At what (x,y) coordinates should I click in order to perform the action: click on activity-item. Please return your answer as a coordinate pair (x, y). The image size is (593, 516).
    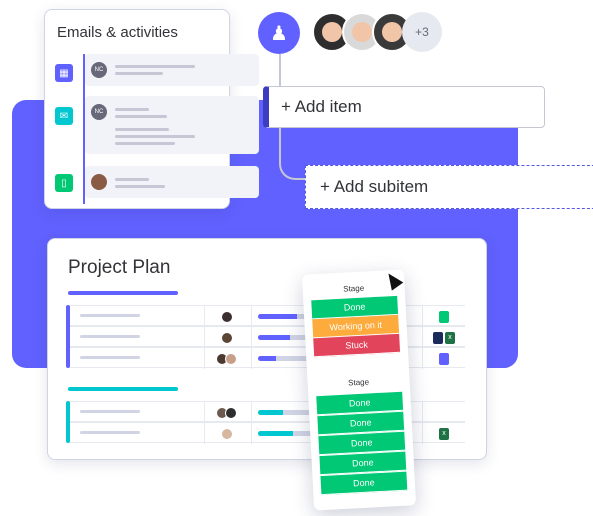
    Looking at the image, I should click on (172, 182).